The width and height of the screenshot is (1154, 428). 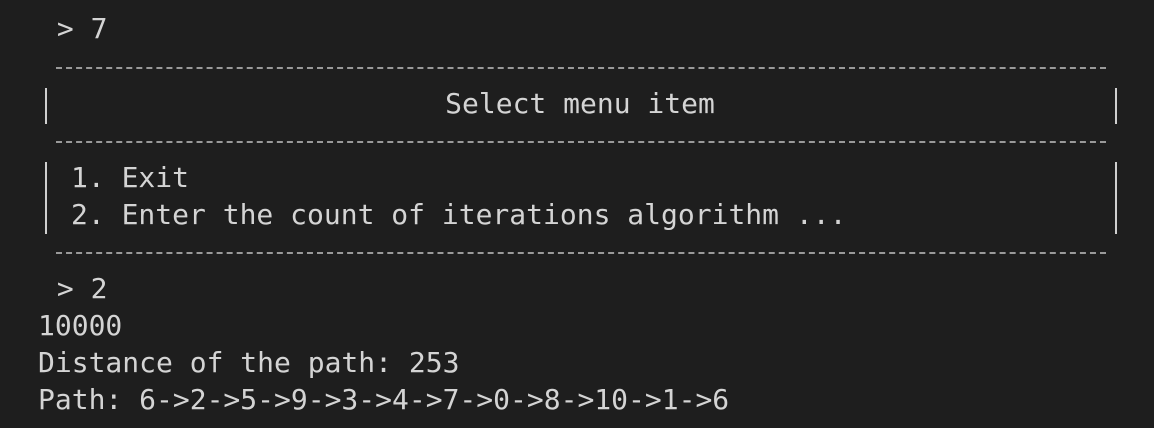 I want to click on output-iterations: 10000, so click(x=80, y=325).